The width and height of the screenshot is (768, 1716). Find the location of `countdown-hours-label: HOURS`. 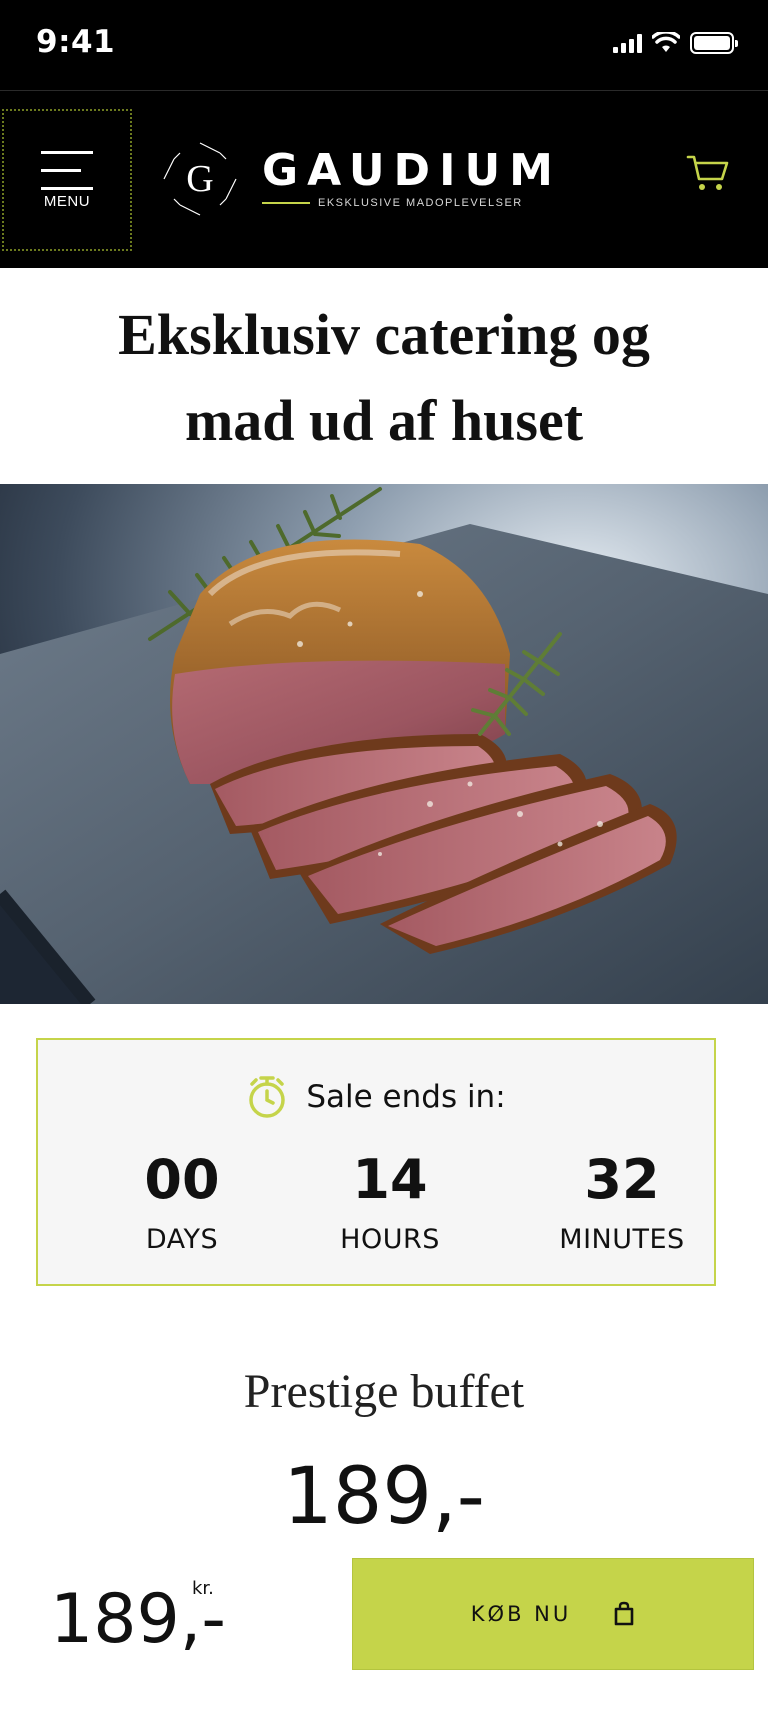

countdown-hours-label: HOURS is located at coordinates (390, 1239).